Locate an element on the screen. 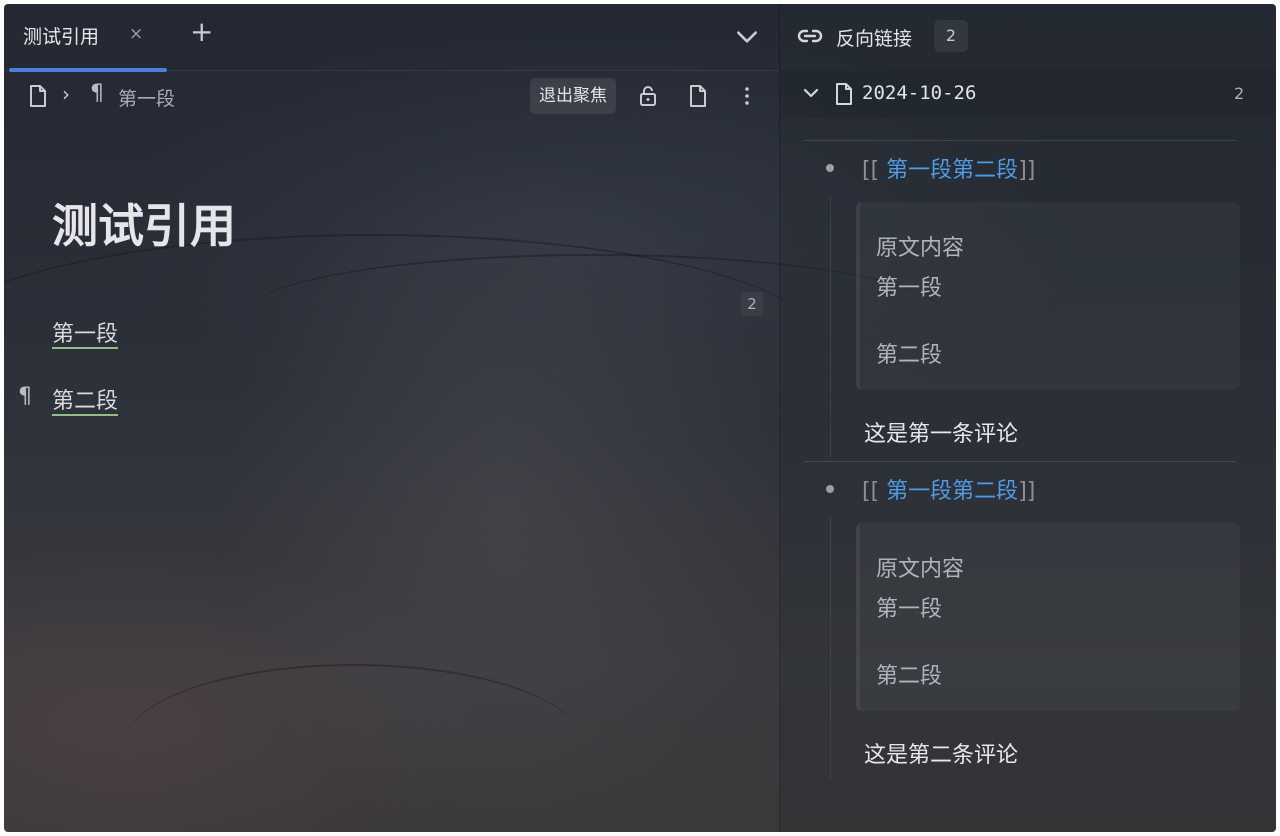 Image resolution: width=1280 pixels, height=836 pixels. paragraph-second: 第二段 is located at coordinates (85, 399).